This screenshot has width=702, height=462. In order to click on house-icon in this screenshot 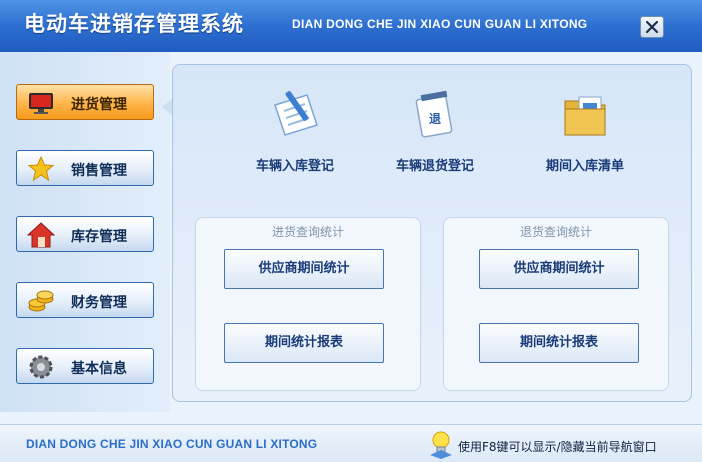, I will do `click(41, 235)`.